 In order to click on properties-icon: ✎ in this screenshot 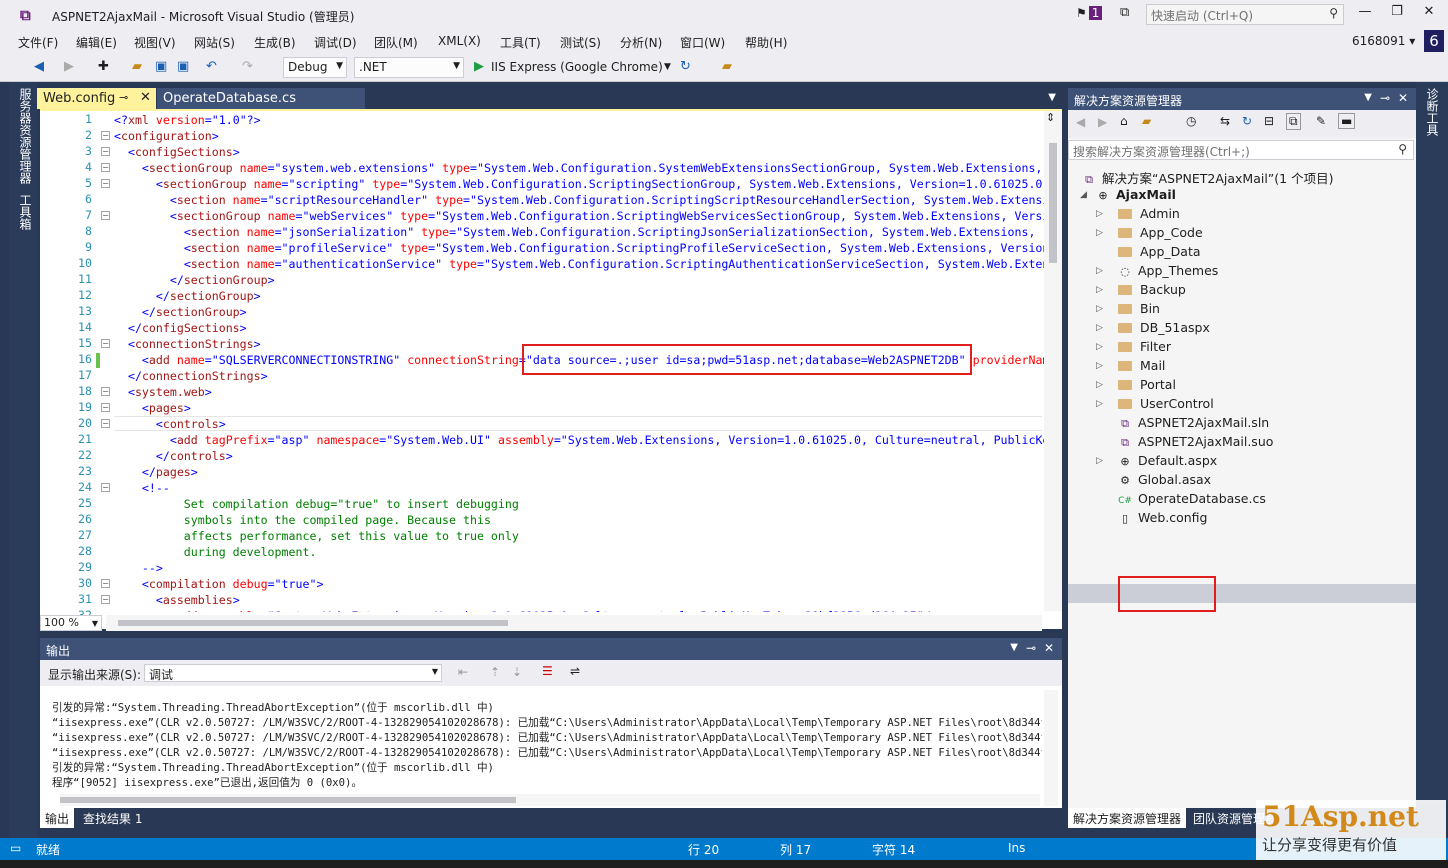, I will do `click(1321, 121)`.